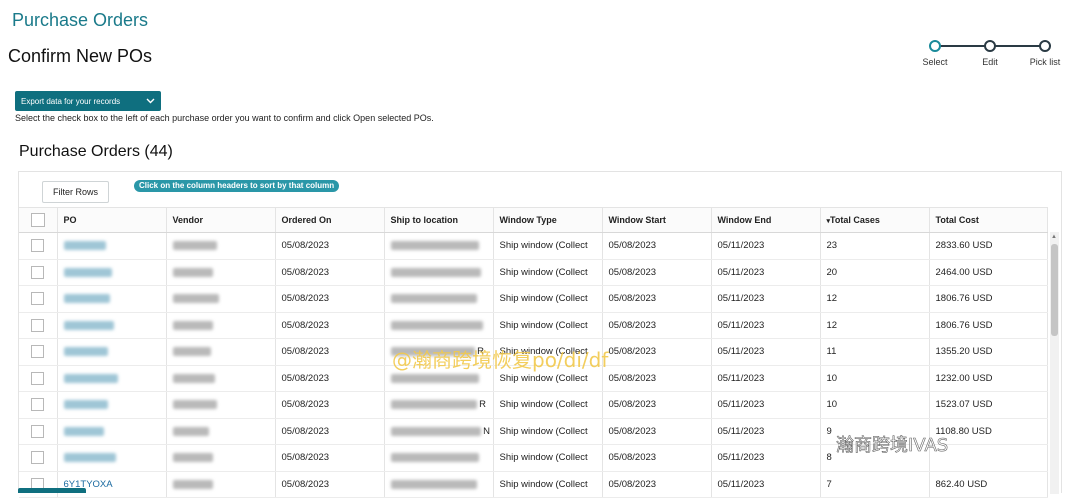 The image size is (1080, 498). What do you see at coordinates (1045, 53) in the screenshot?
I see `step-pick-list: Pick list` at bounding box center [1045, 53].